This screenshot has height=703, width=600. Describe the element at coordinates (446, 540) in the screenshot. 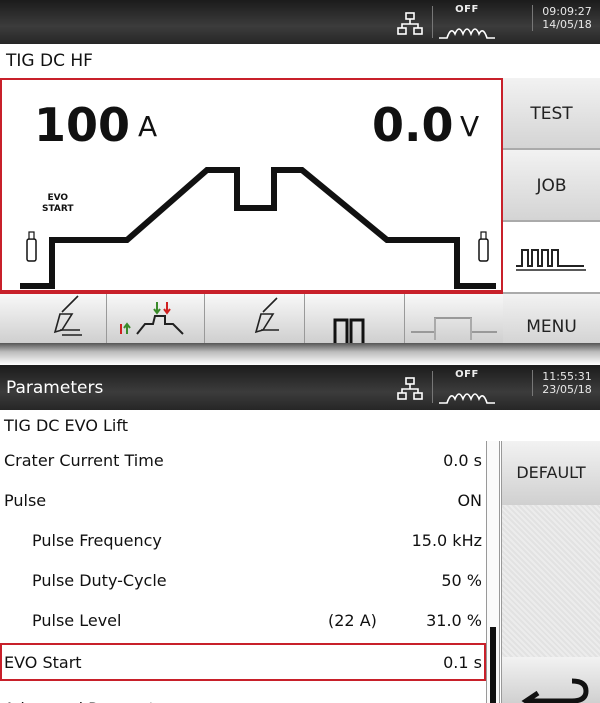

I see `param-value: 15.0 kHz` at that location.